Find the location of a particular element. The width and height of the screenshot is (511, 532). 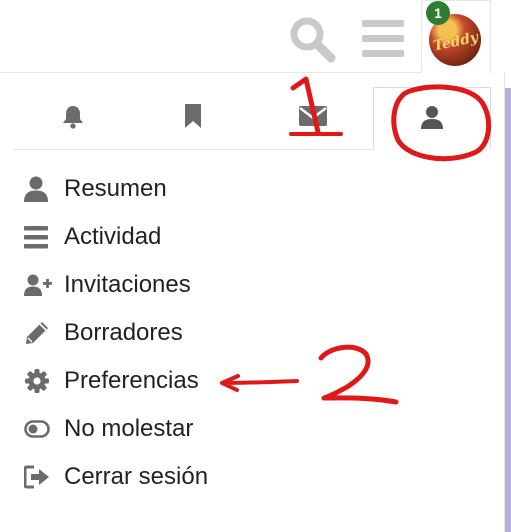

annotation-arrow is located at coordinates (259, 383).